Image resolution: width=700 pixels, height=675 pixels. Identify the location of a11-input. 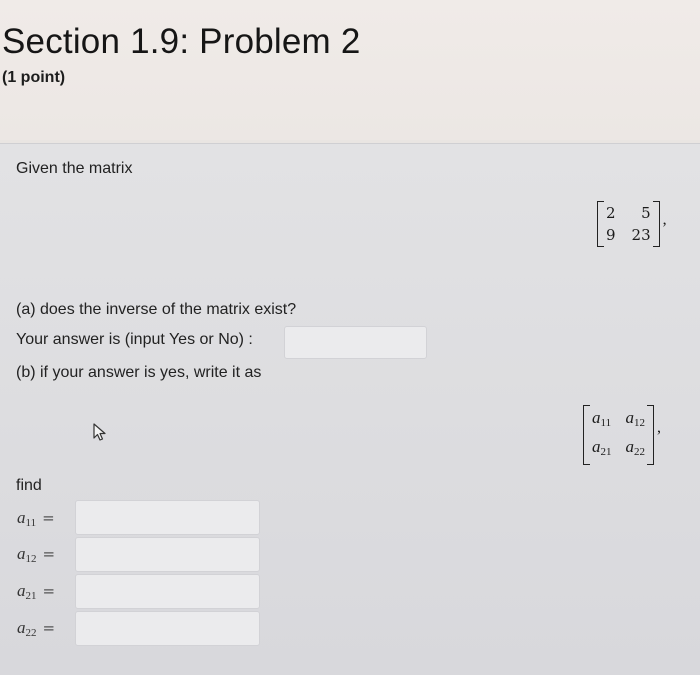
(167, 517).